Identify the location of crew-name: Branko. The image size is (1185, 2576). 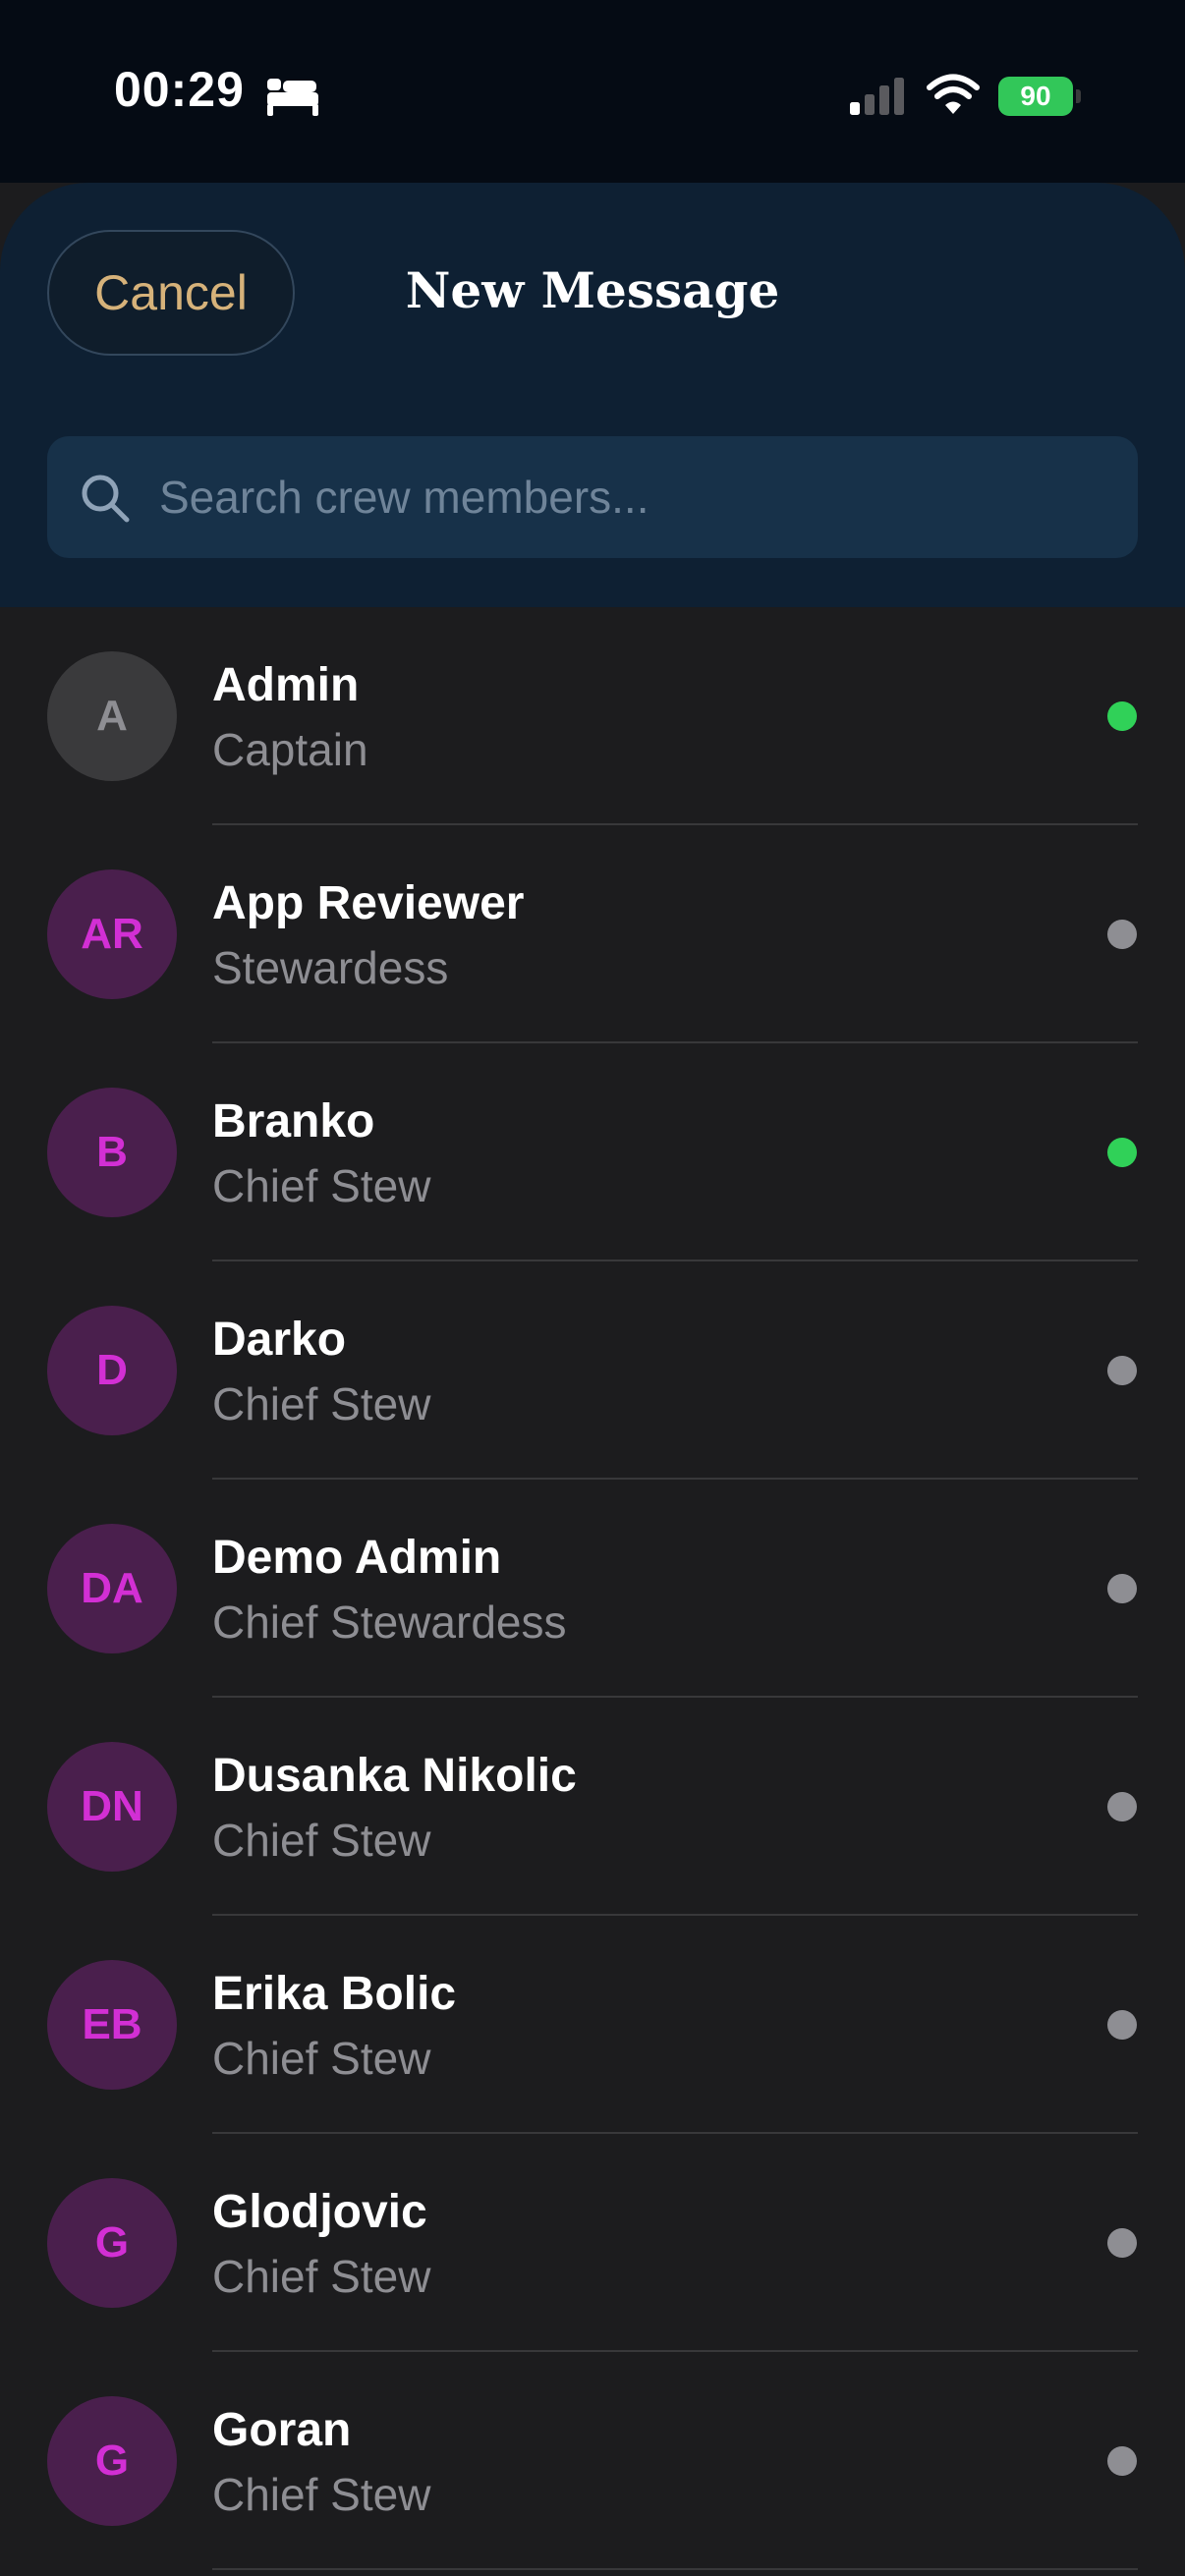
(293, 1121).